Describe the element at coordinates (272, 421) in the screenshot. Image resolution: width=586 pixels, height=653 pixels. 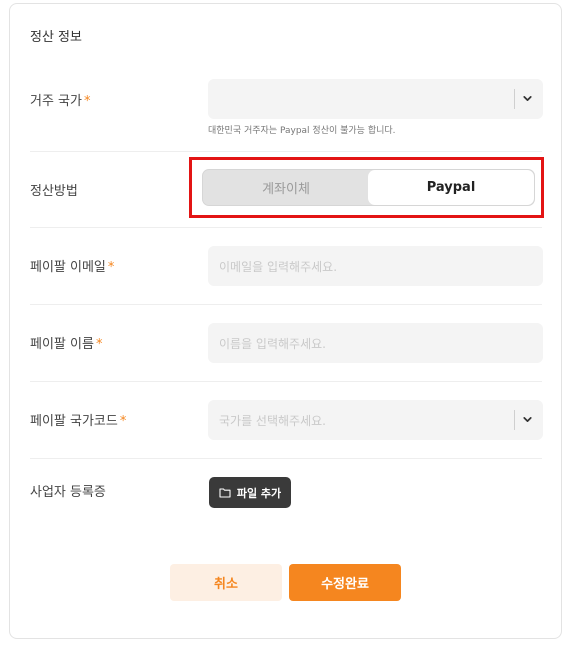
I see `paypal-country-code-placeholder: 국가를 선택해주세요.` at that location.